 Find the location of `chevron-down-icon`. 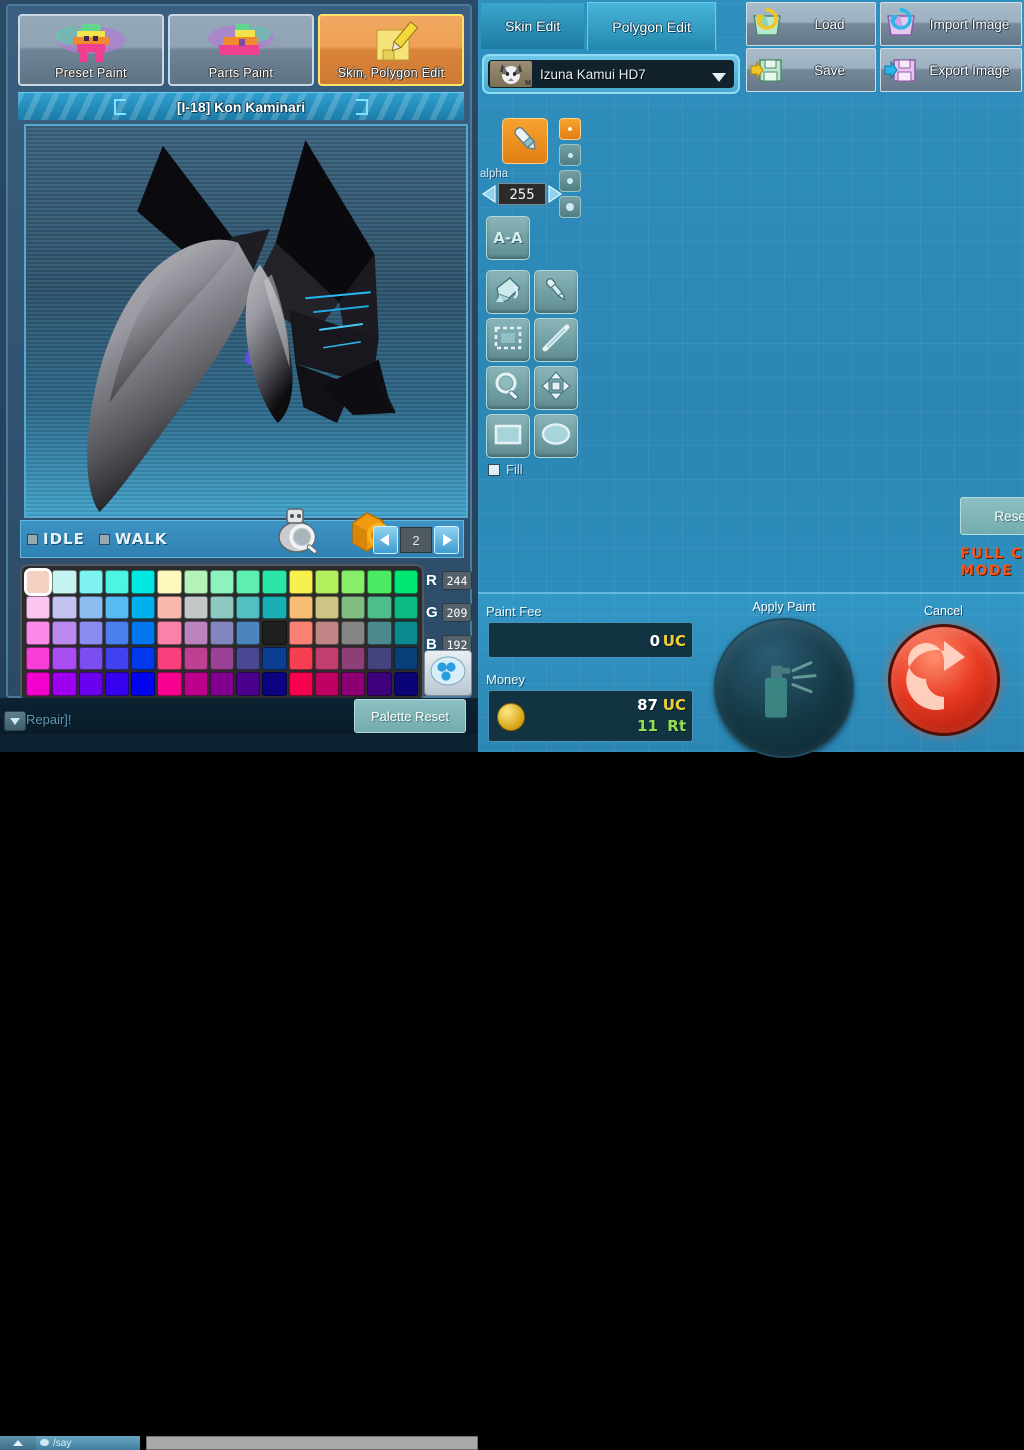

chevron-down-icon is located at coordinates (719, 78).